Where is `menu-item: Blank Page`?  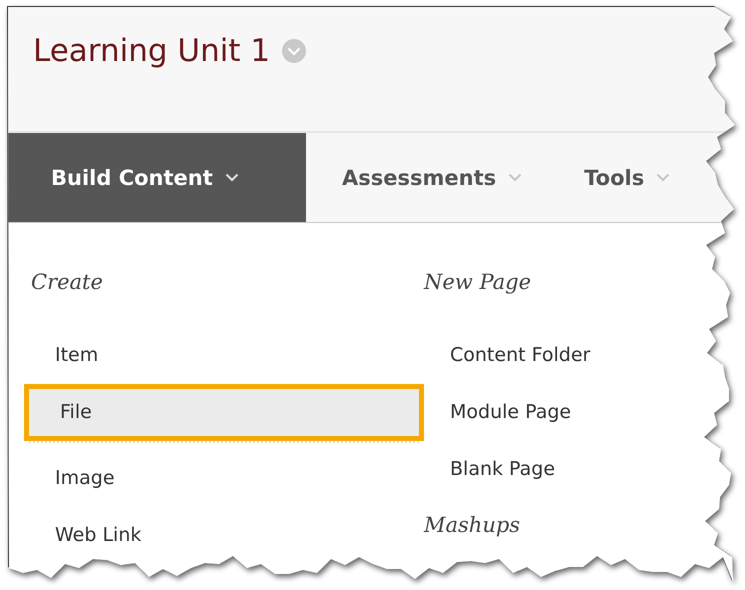
menu-item: Blank Page is located at coordinates (490, 469).